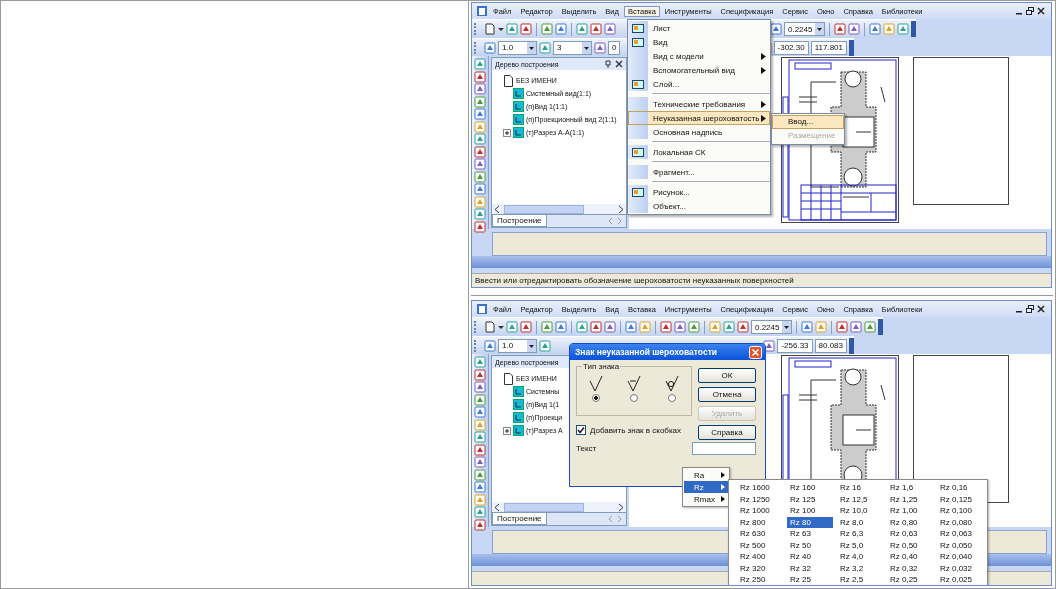 This screenshot has width=1056, height=589. What do you see at coordinates (519, 519) in the screenshot?
I see `panel-tab: Построение` at bounding box center [519, 519].